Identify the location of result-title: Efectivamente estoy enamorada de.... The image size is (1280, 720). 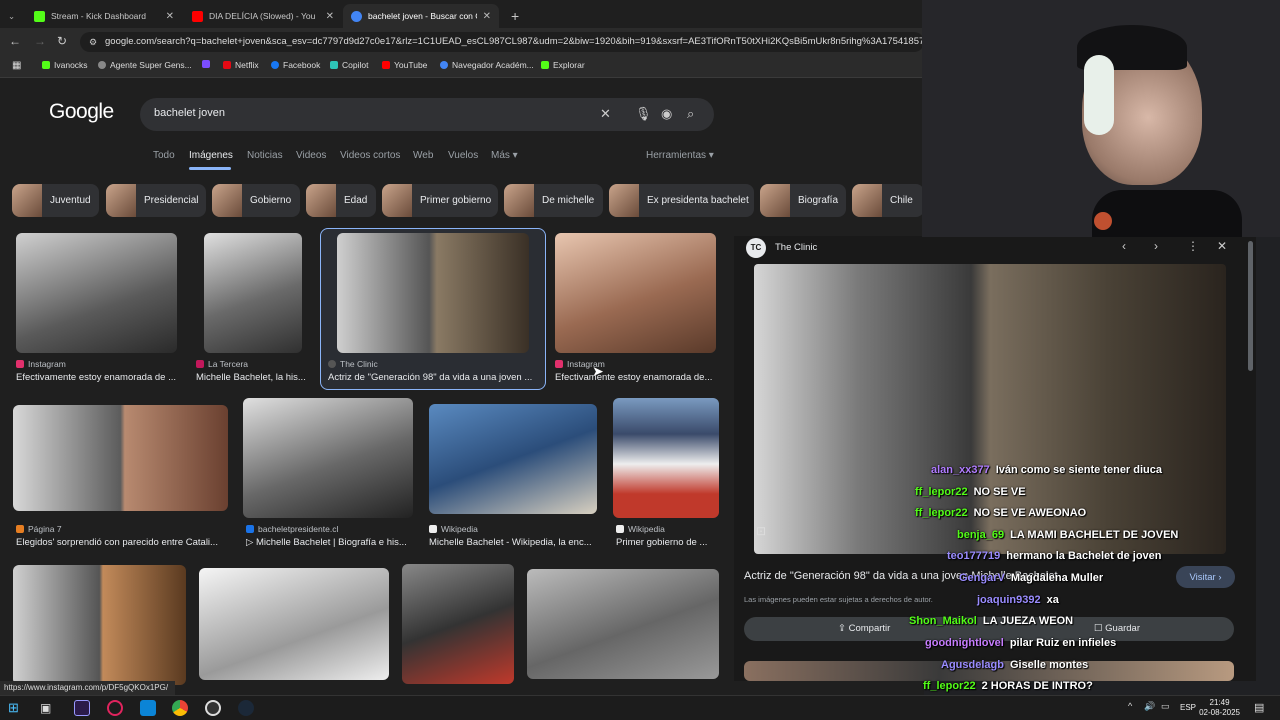
(637, 377).